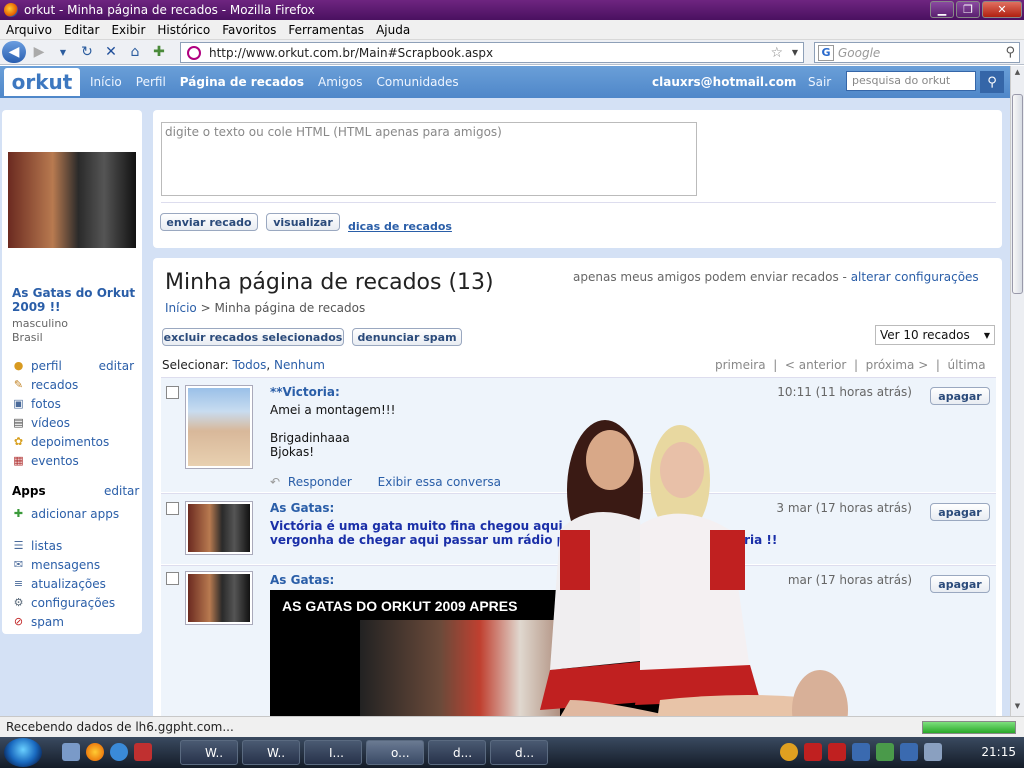 This screenshot has width=1024, height=768. I want to click on select-none-link: Nenhum, so click(299, 365).